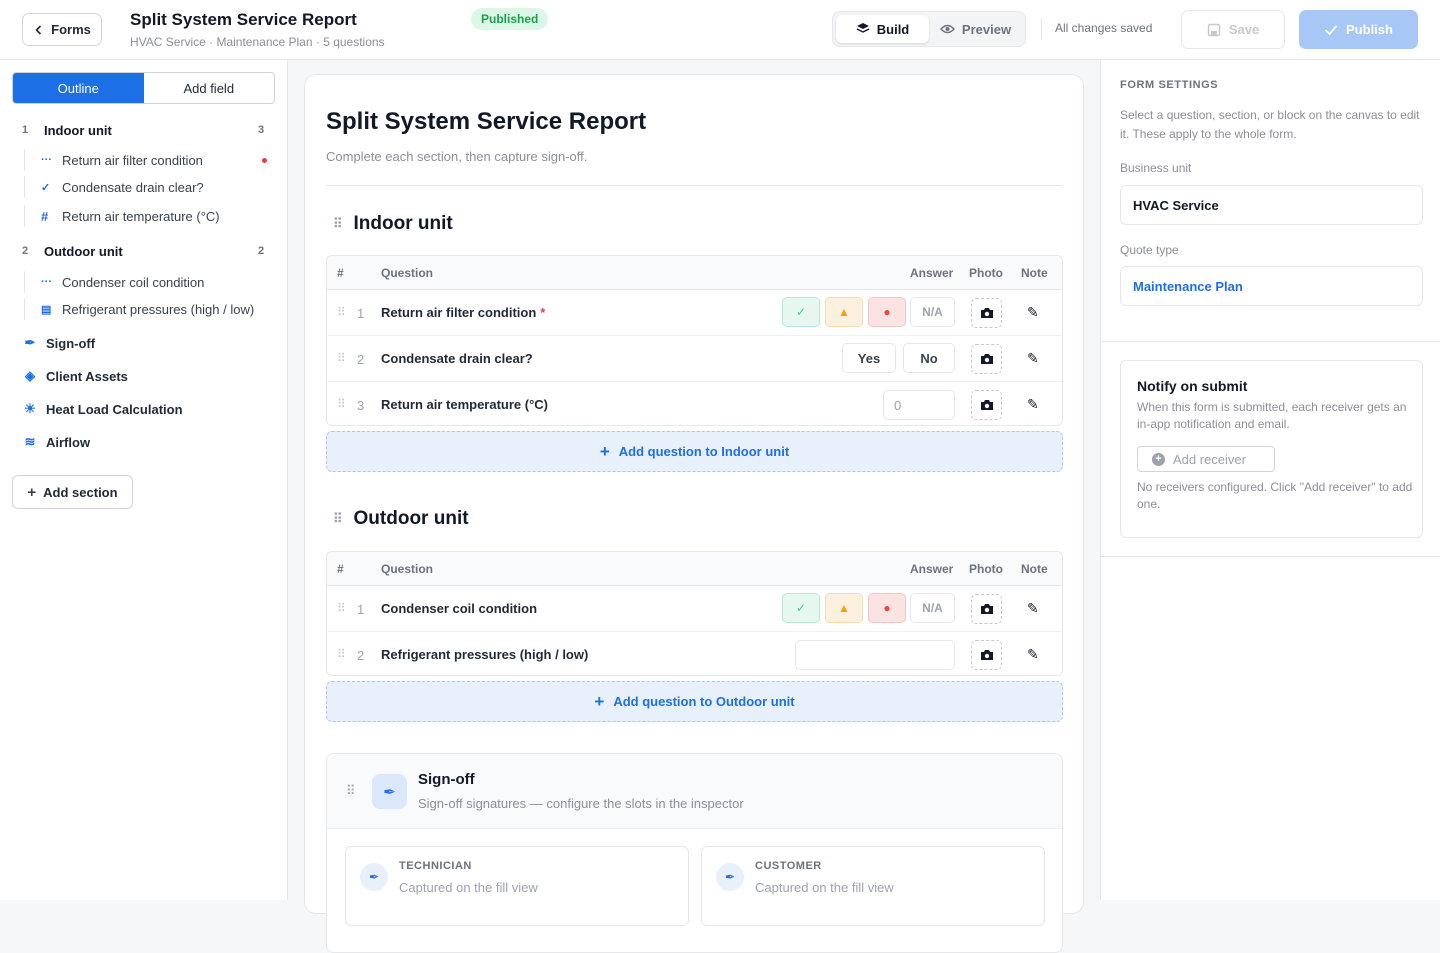 This screenshot has height=953, width=1440. Describe the element at coordinates (149, 216) in the screenshot. I see `outline-field: # Return air temperature (°C)` at that location.